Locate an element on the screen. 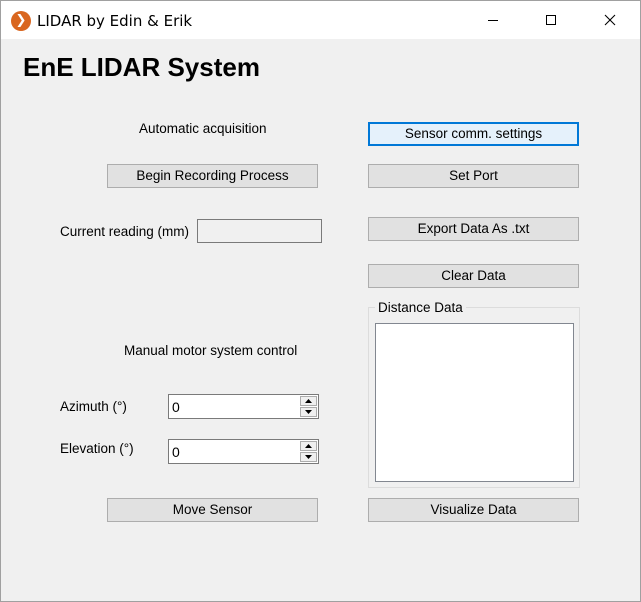 The image size is (641, 602). current-reading-label: Current reading (mm) is located at coordinates (125, 231).